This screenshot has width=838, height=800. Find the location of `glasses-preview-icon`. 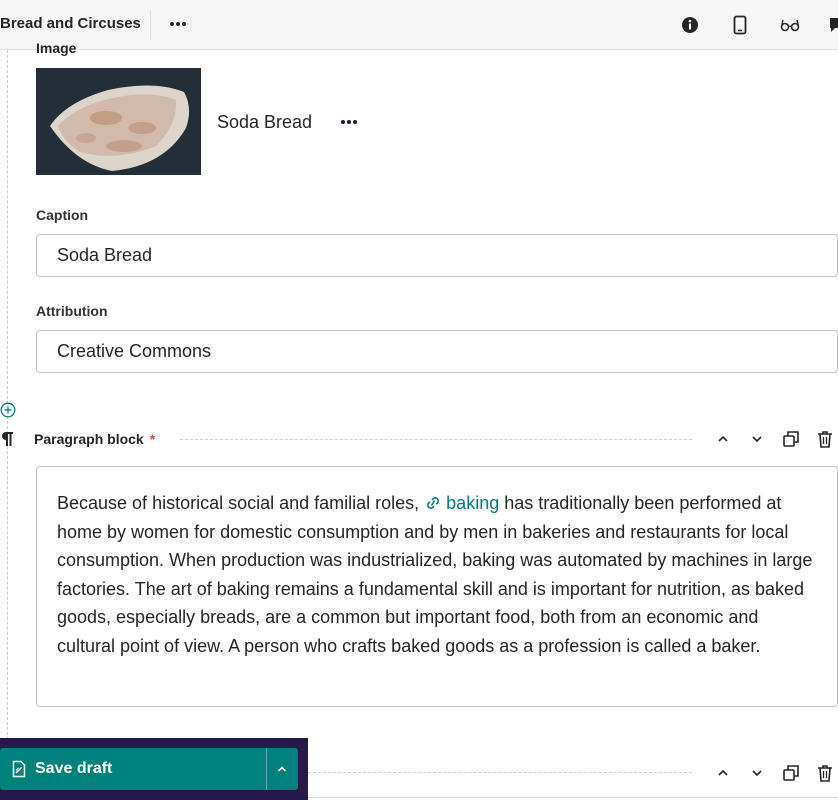

glasses-preview-icon is located at coordinates (790, 25).